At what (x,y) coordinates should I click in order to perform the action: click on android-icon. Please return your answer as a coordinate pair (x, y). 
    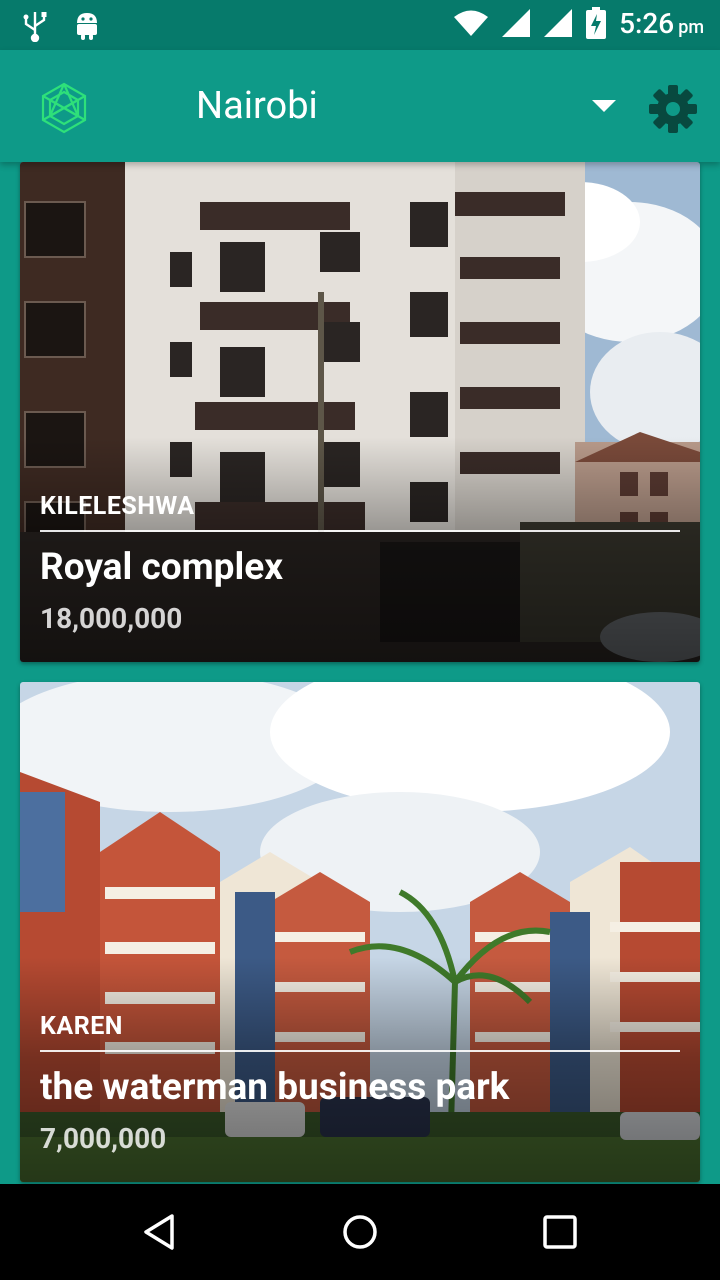
    Looking at the image, I should click on (87, 26).